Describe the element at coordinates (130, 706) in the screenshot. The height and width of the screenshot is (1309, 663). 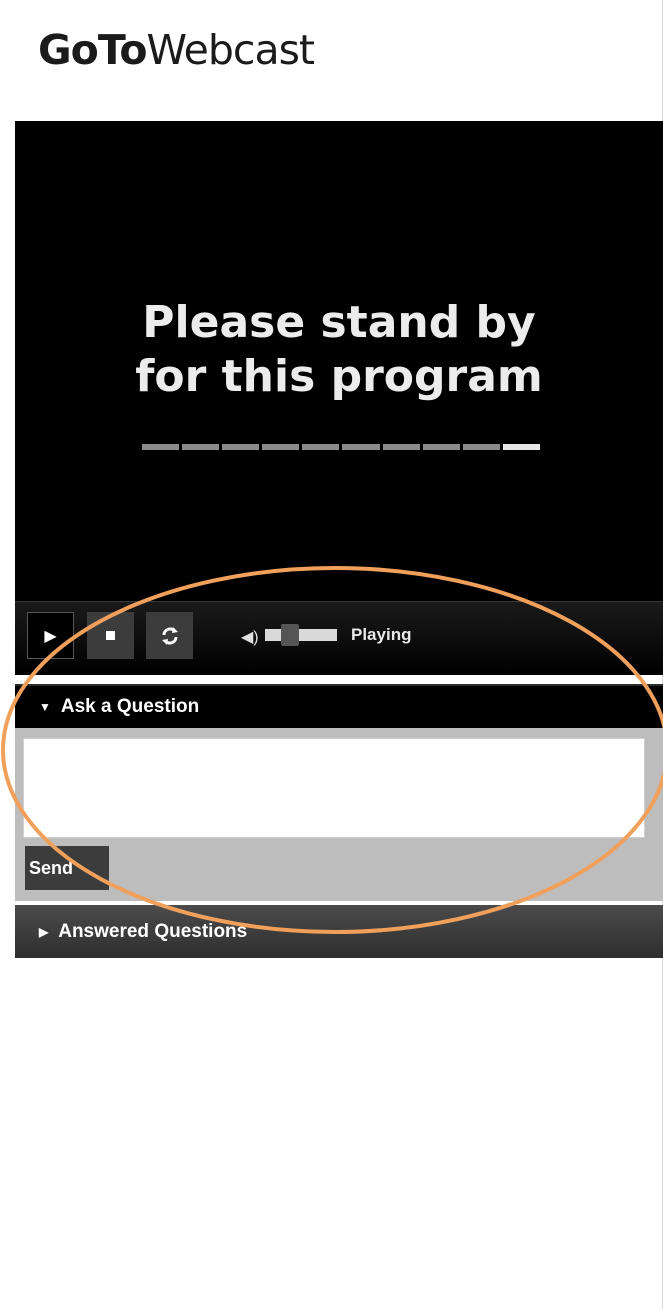
I see `ask-question-title: Ask a Question` at that location.